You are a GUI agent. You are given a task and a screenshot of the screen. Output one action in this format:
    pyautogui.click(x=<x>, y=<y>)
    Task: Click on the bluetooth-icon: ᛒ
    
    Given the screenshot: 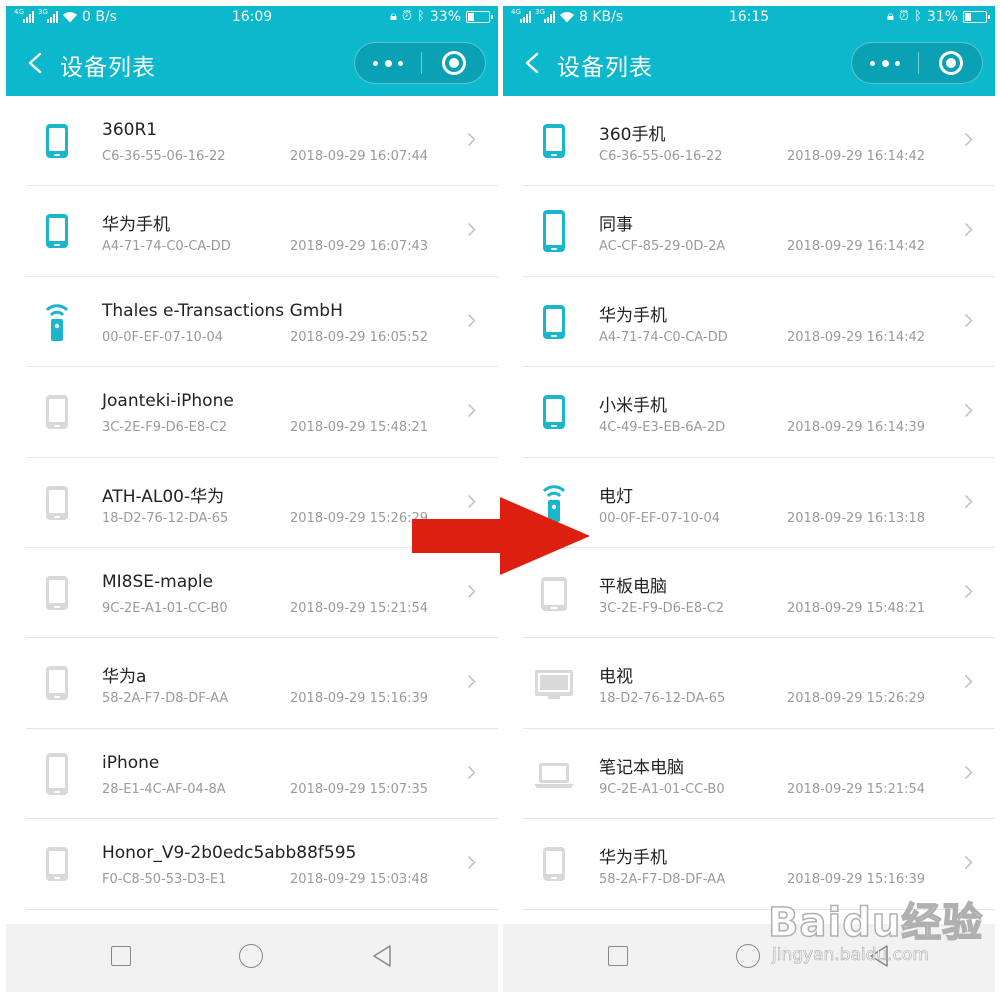 What is the action you would take?
    pyautogui.click(x=421, y=16)
    